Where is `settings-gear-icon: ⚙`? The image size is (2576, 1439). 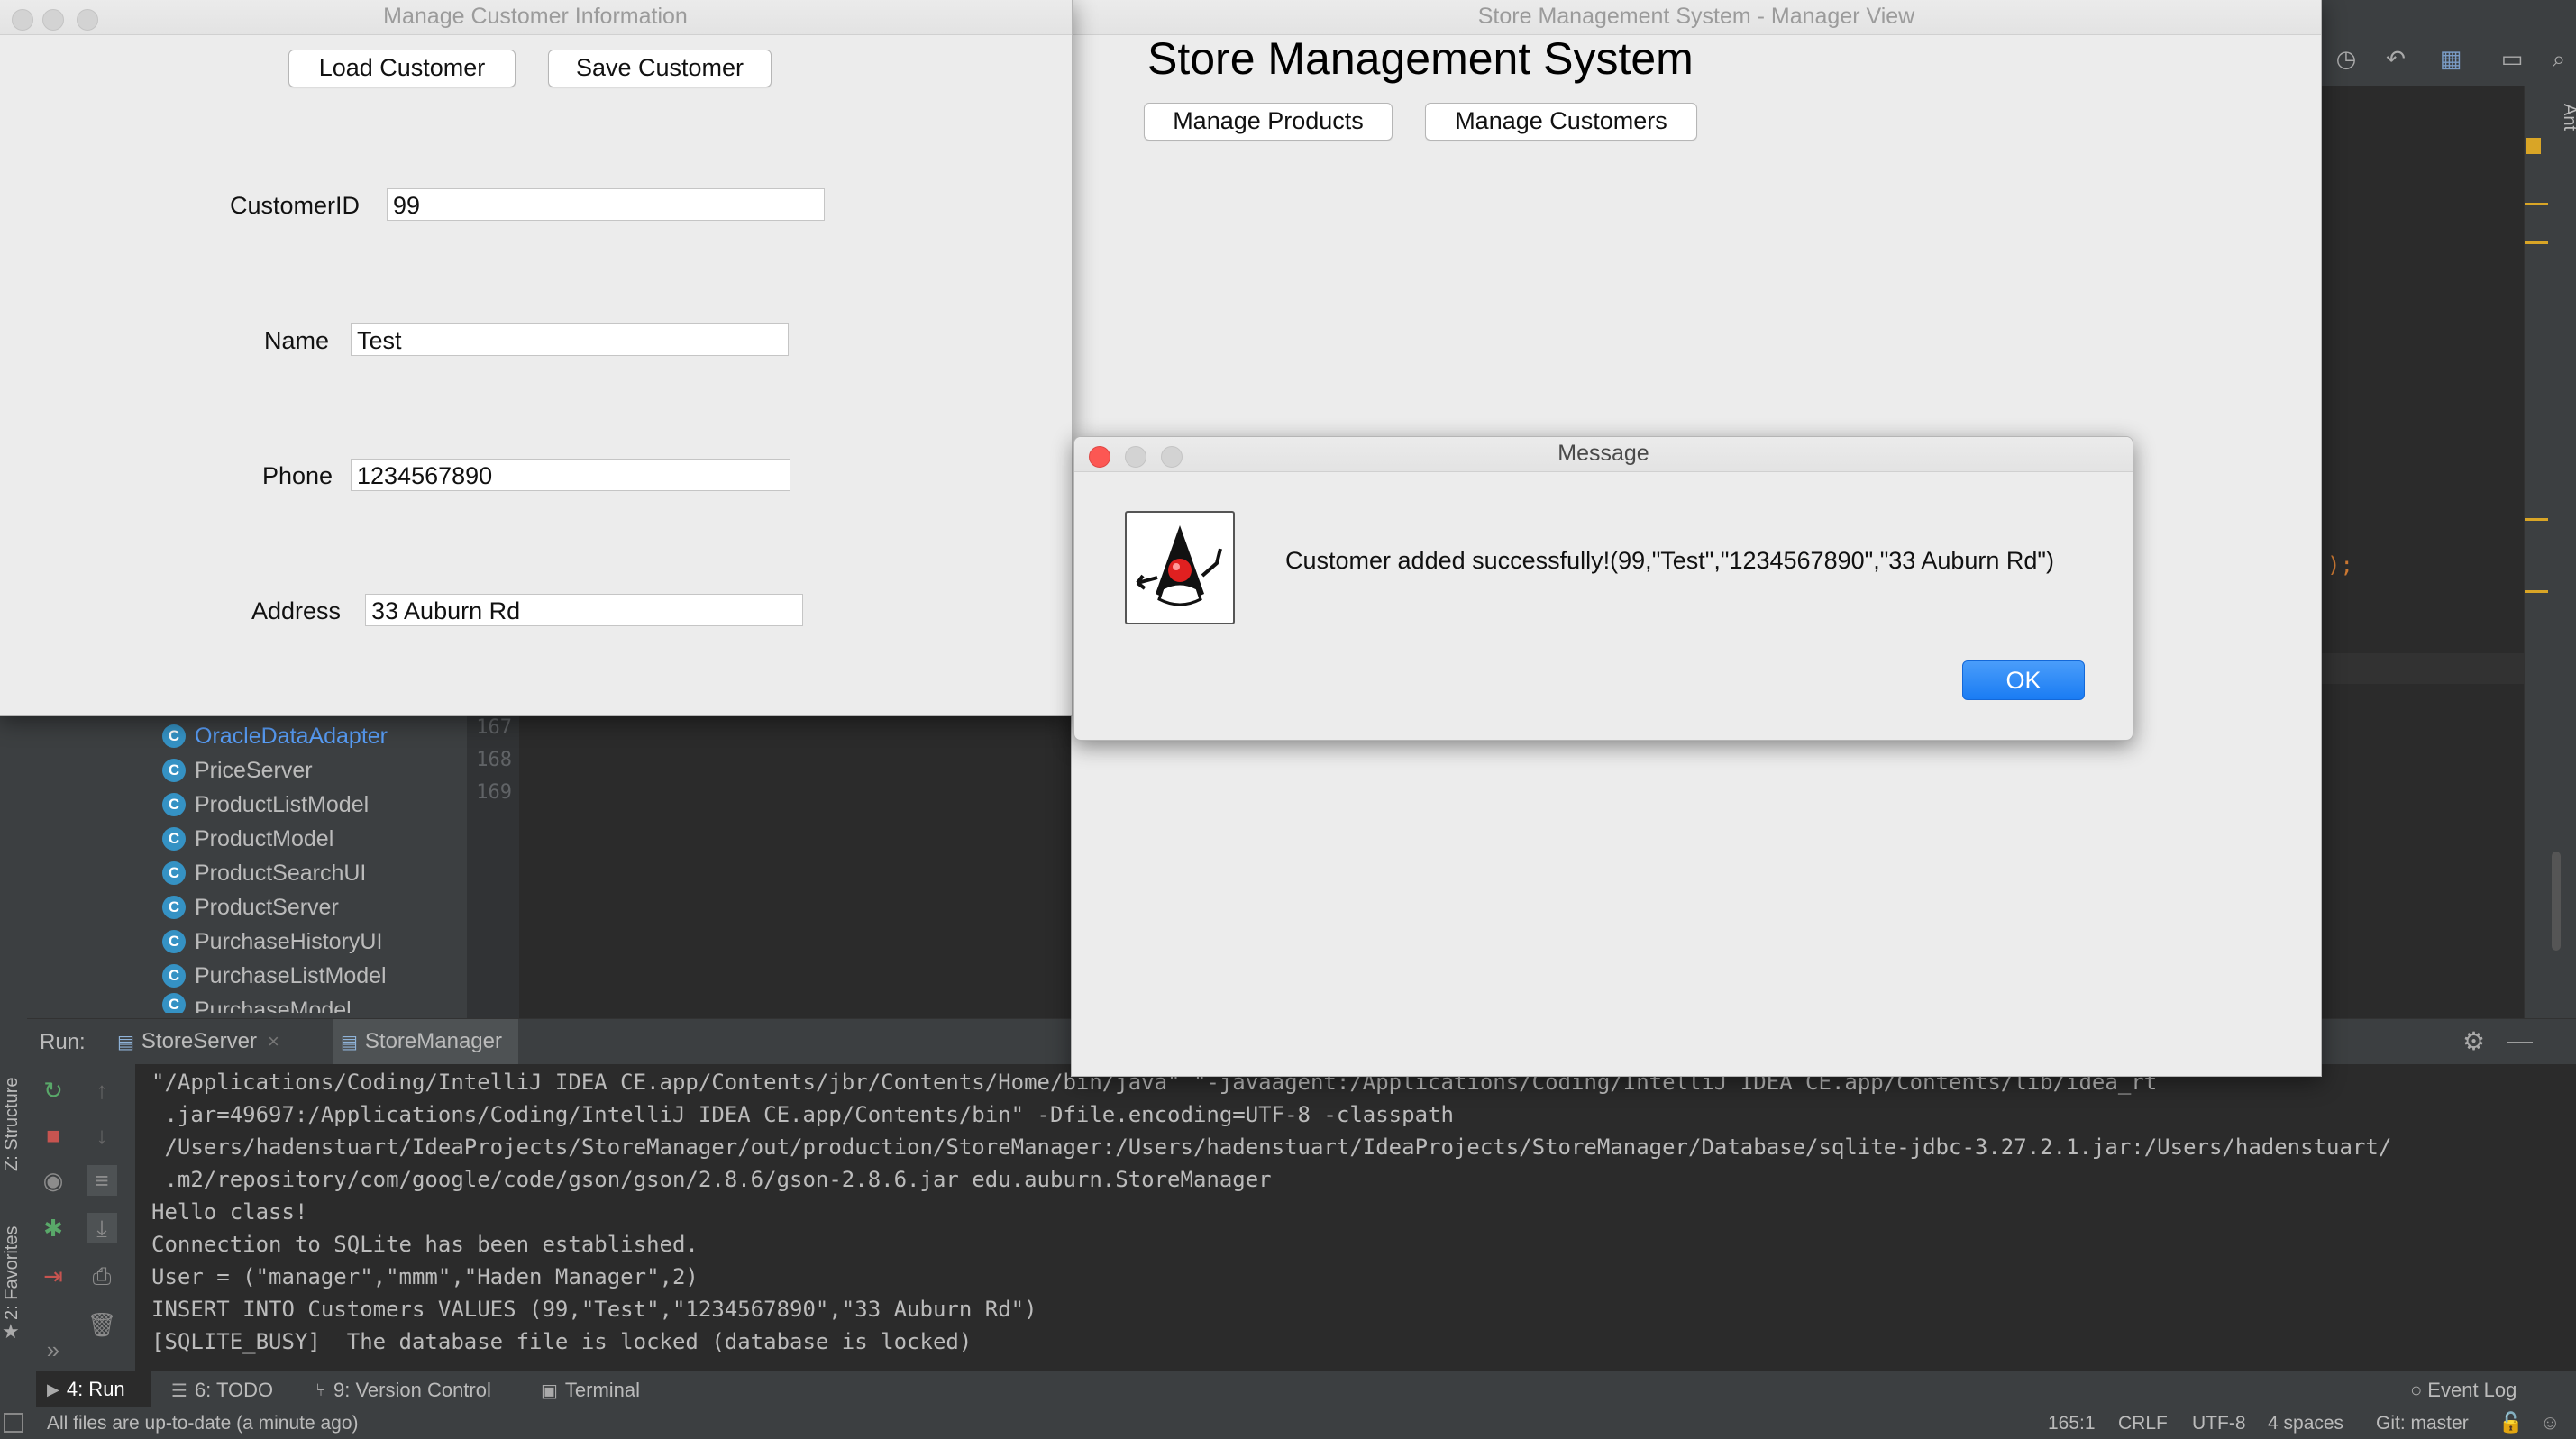 settings-gear-icon: ⚙ is located at coordinates (2473, 1041).